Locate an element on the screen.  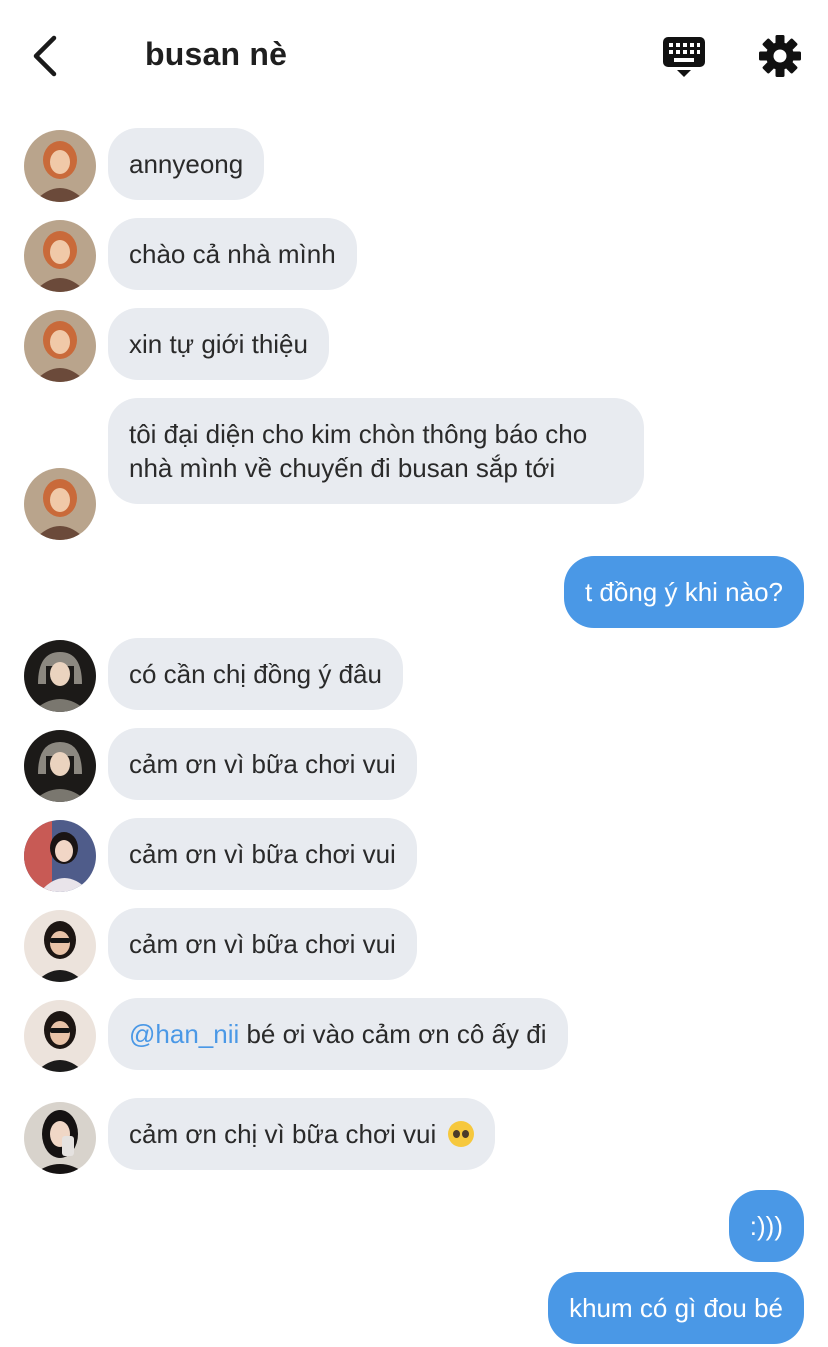
gear-icon is located at coordinates (780, 56).